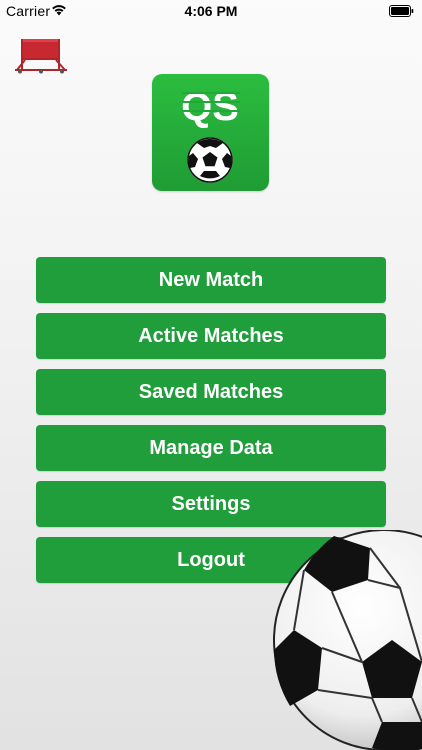 This screenshot has width=422, height=750. Describe the element at coordinates (210, 107) in the screenshot. I see `logo-text: QS` at that location.